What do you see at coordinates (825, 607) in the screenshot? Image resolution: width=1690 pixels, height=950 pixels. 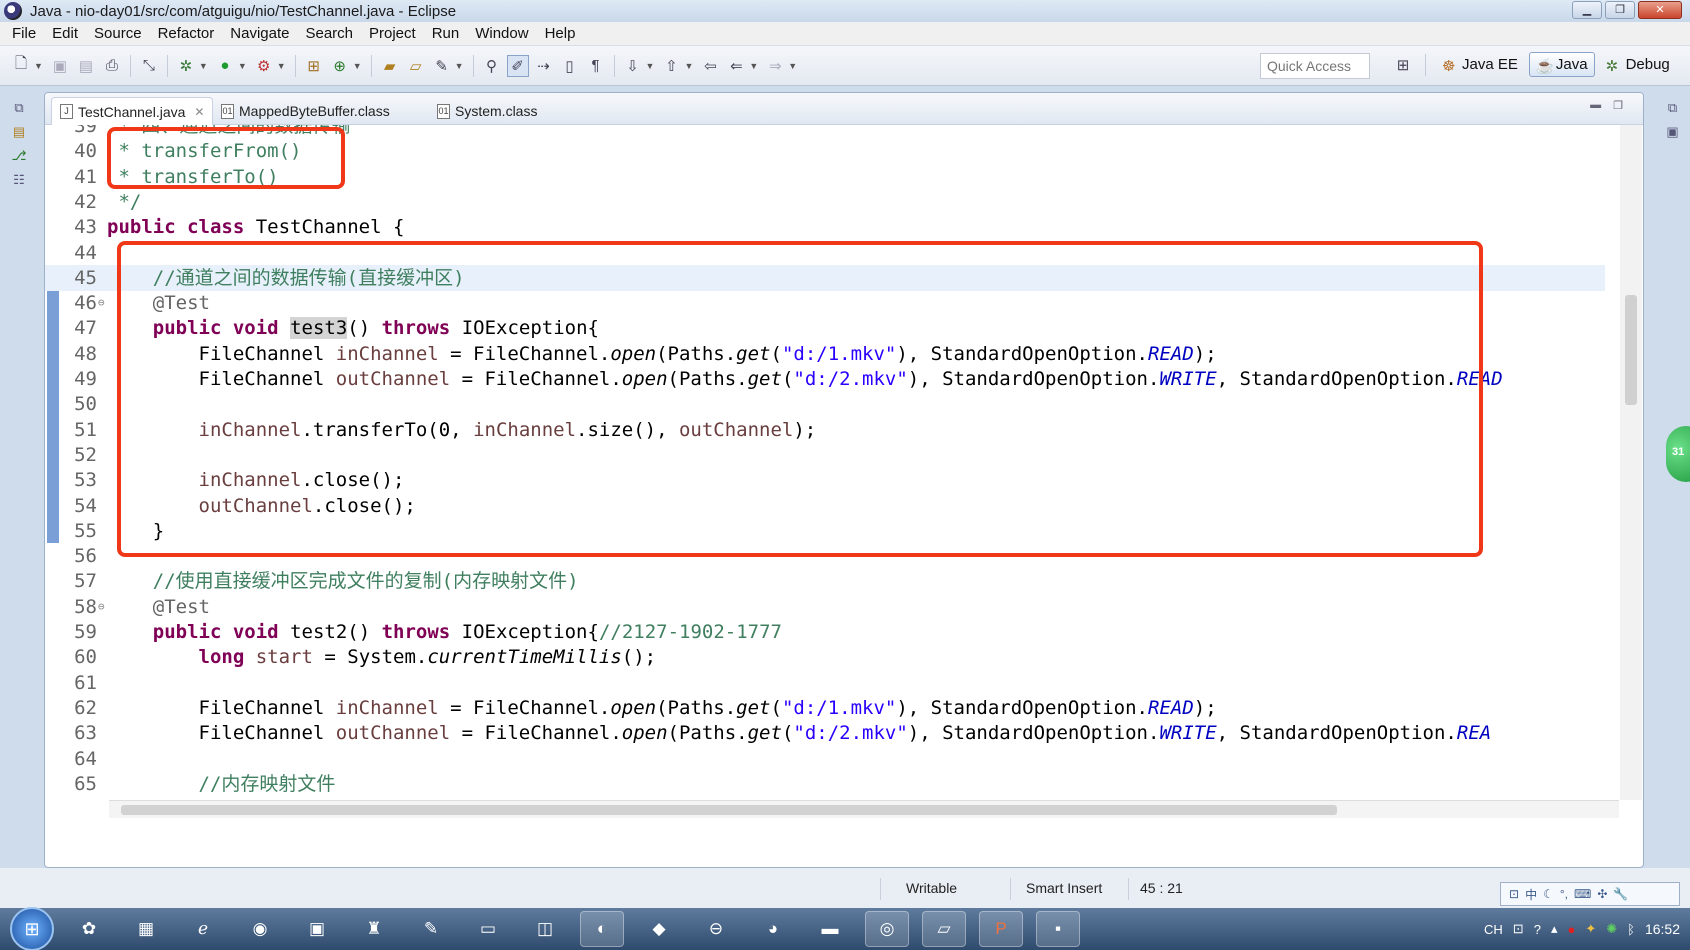 I see `code-line: 58 ⊖ @Test` at bounding box center [825, 607].